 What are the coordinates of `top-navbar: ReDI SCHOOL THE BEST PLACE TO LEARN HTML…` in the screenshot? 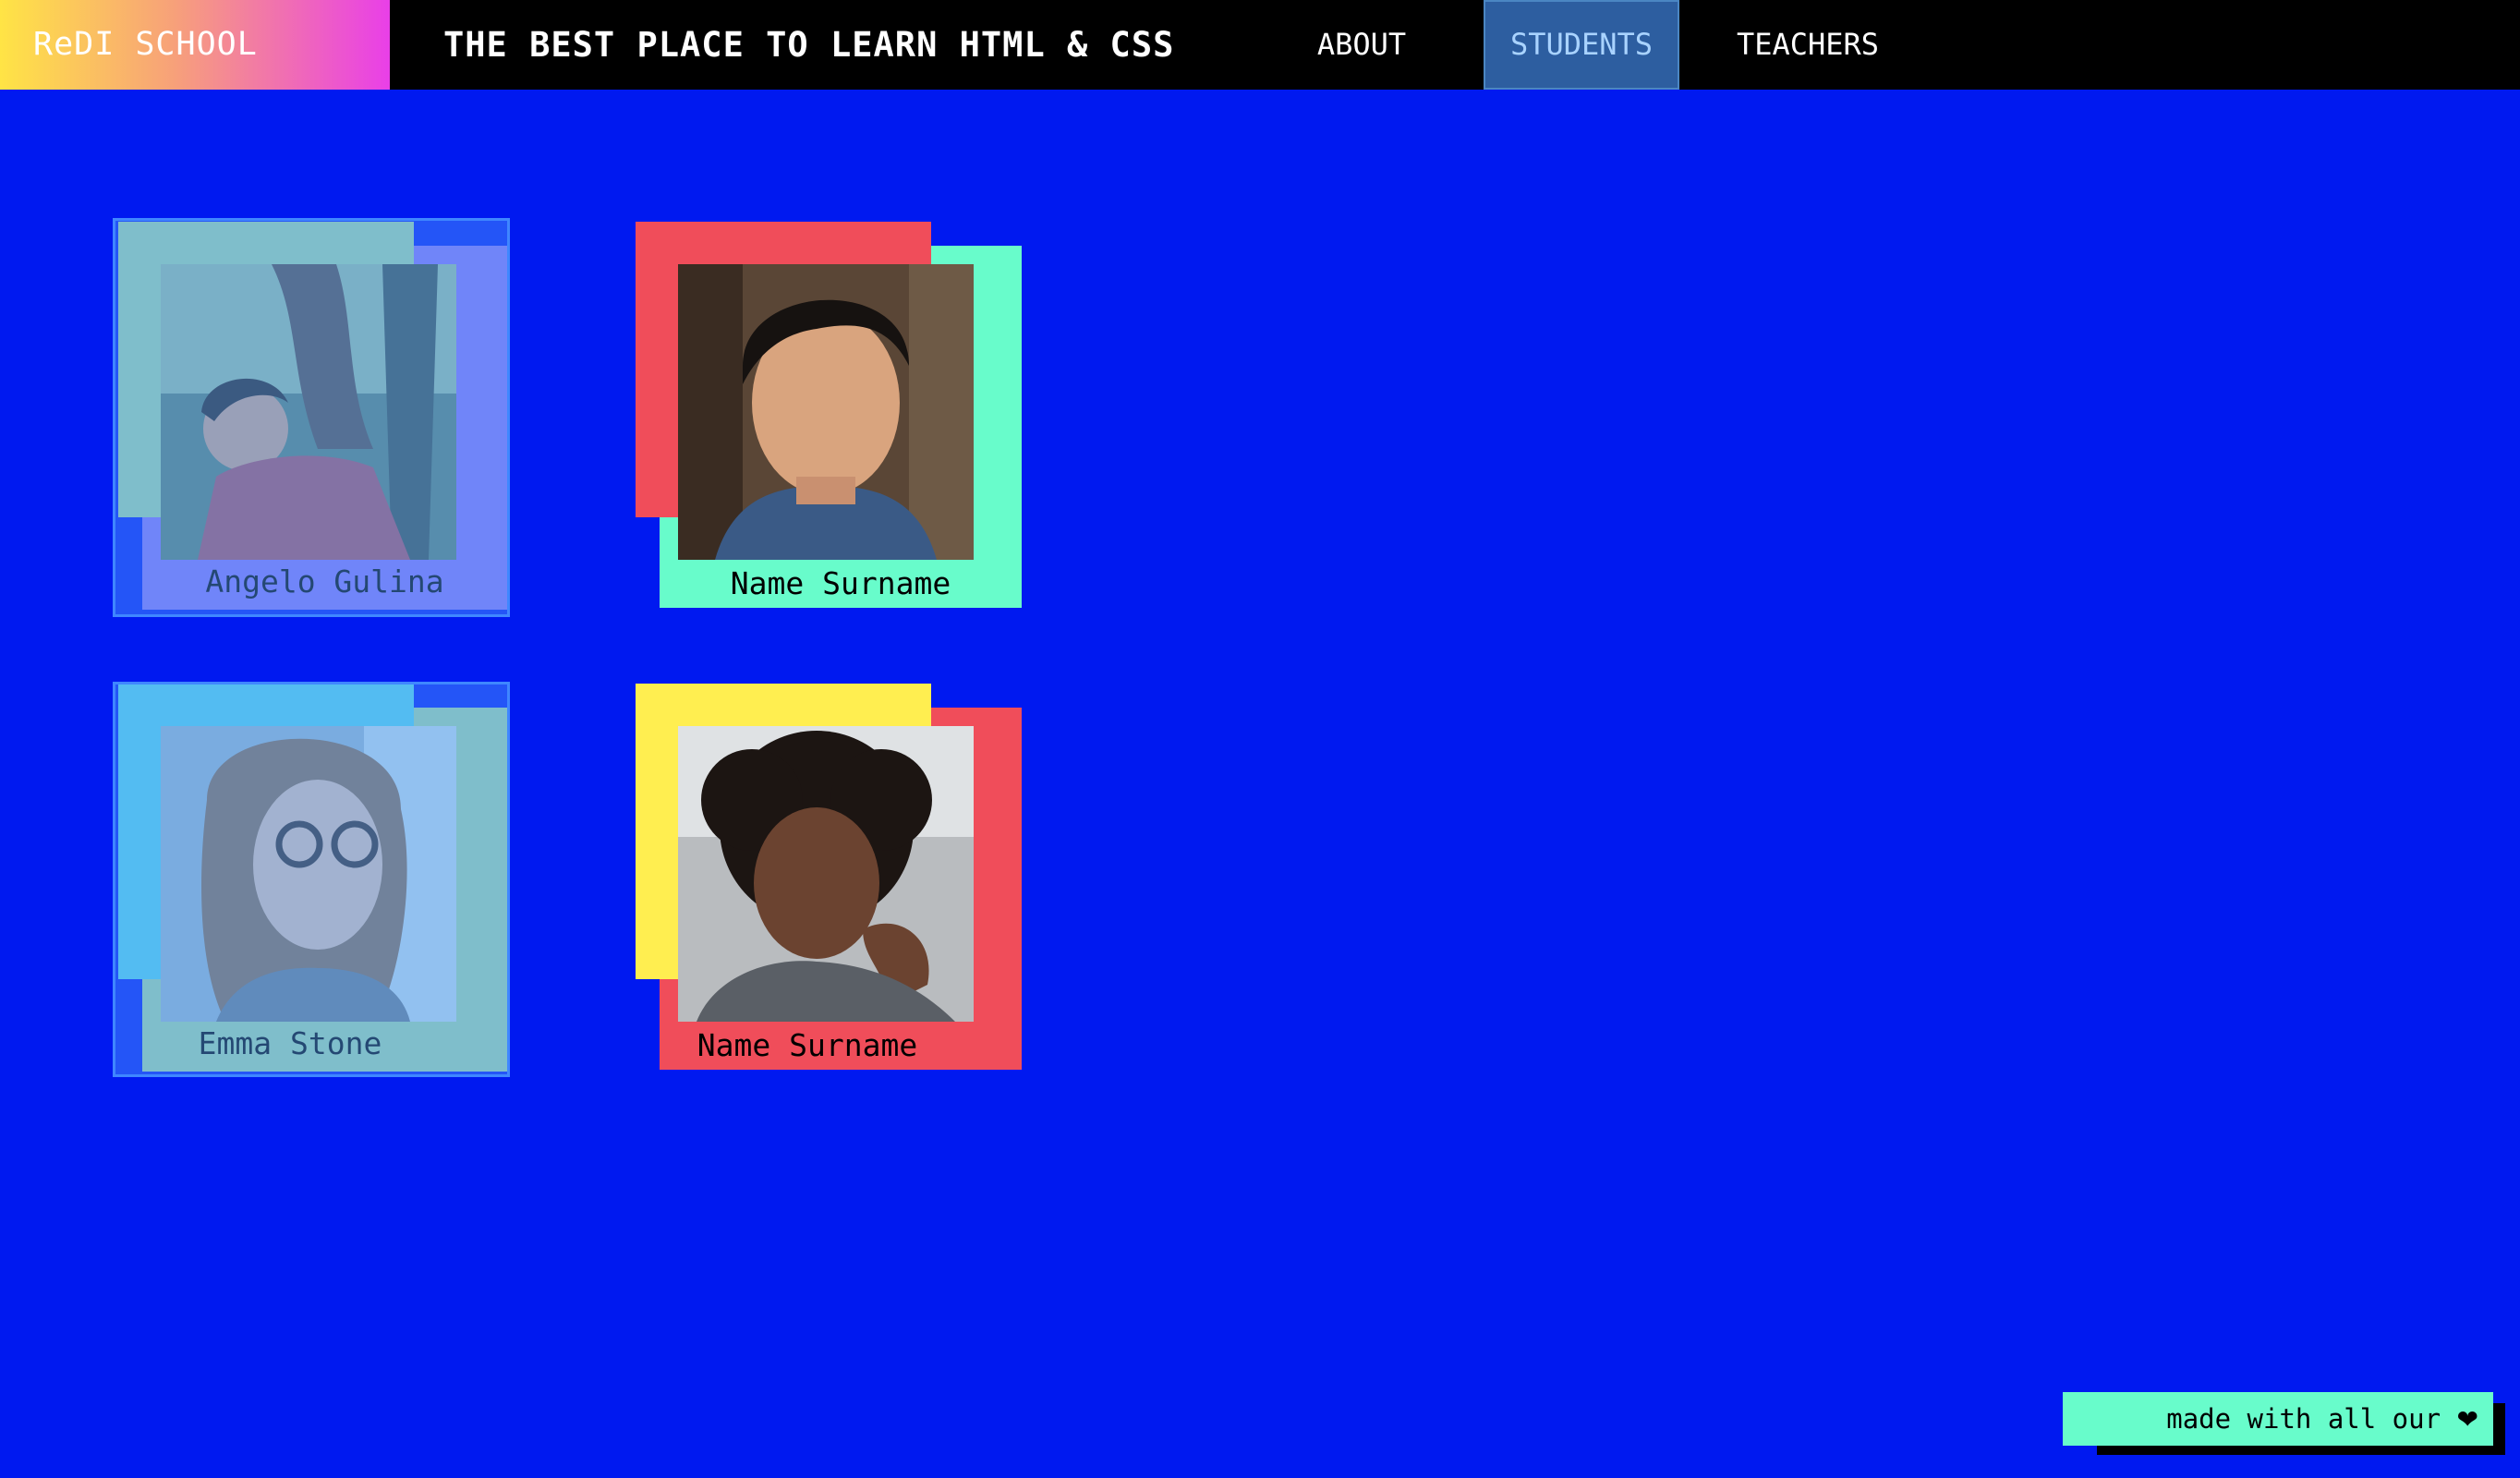 It's located at (1260, 45).